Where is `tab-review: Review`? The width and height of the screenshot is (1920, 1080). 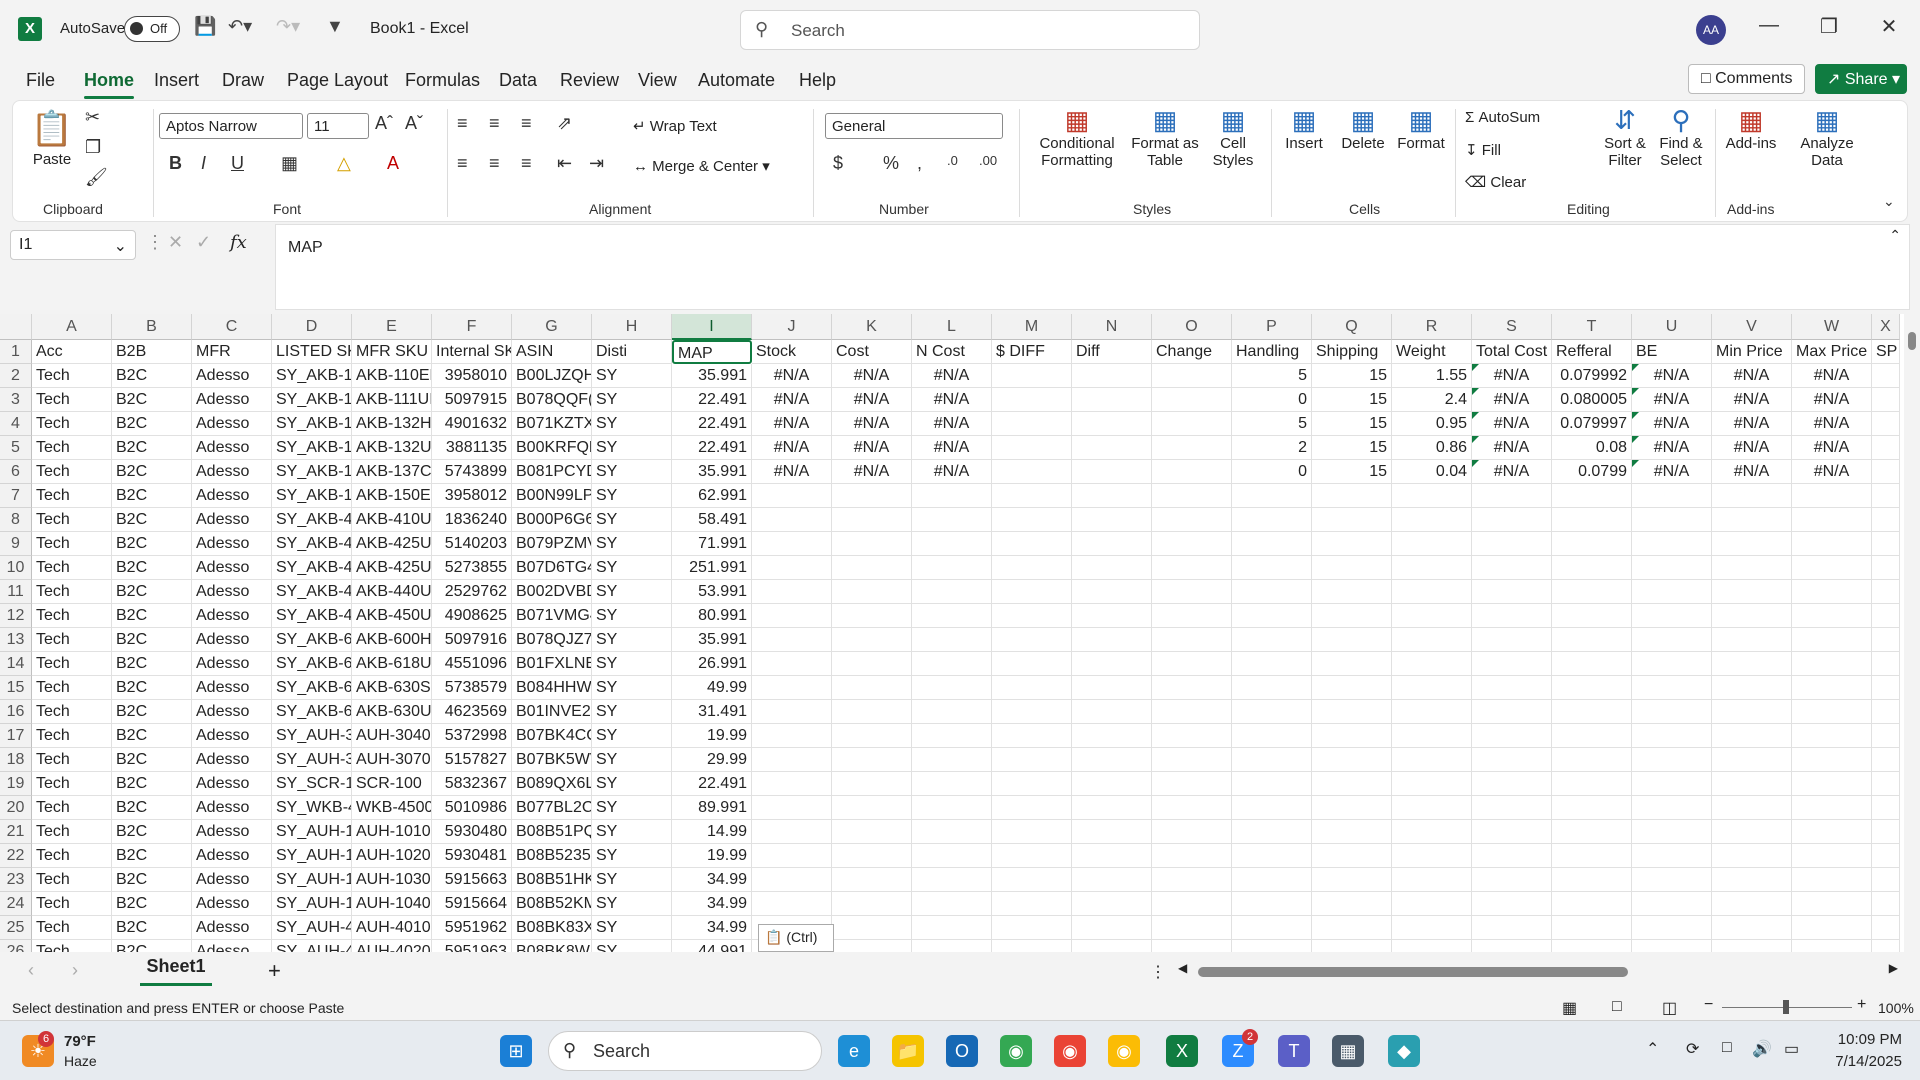
tab-review: Review is located at coordinates (589, 80).